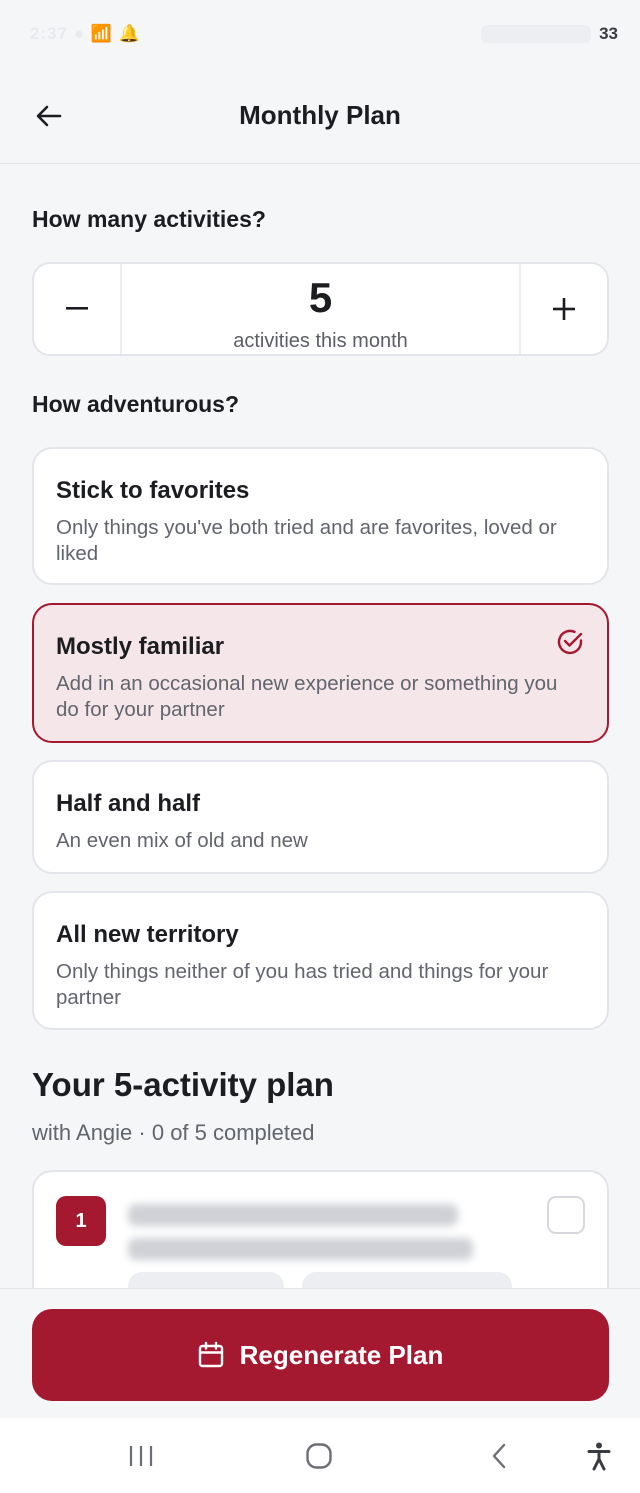  I want to click on activities-stepper: 5 activities this month, so click(320, 309).